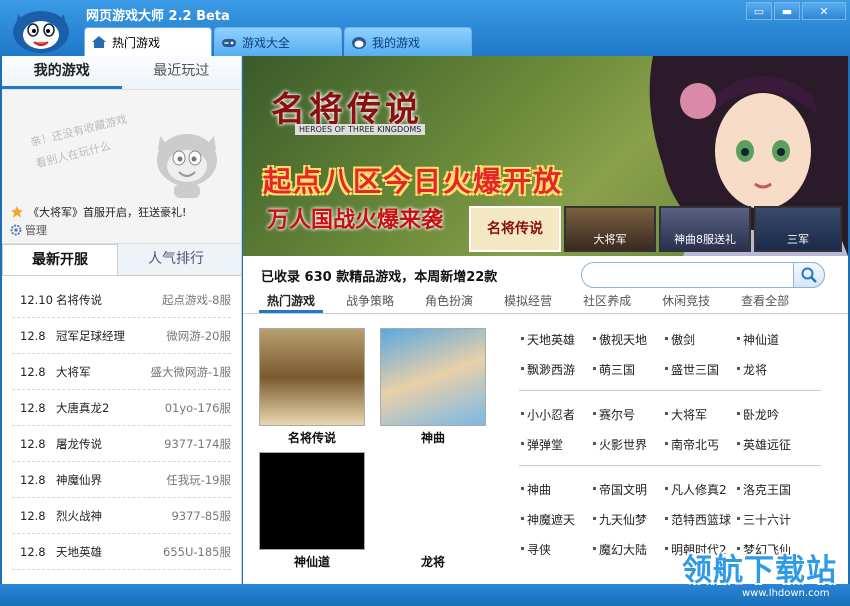 This screenshot has width=850, height=606. I want to click on tab-category-strategy: 战争策略, so click(370, 301).